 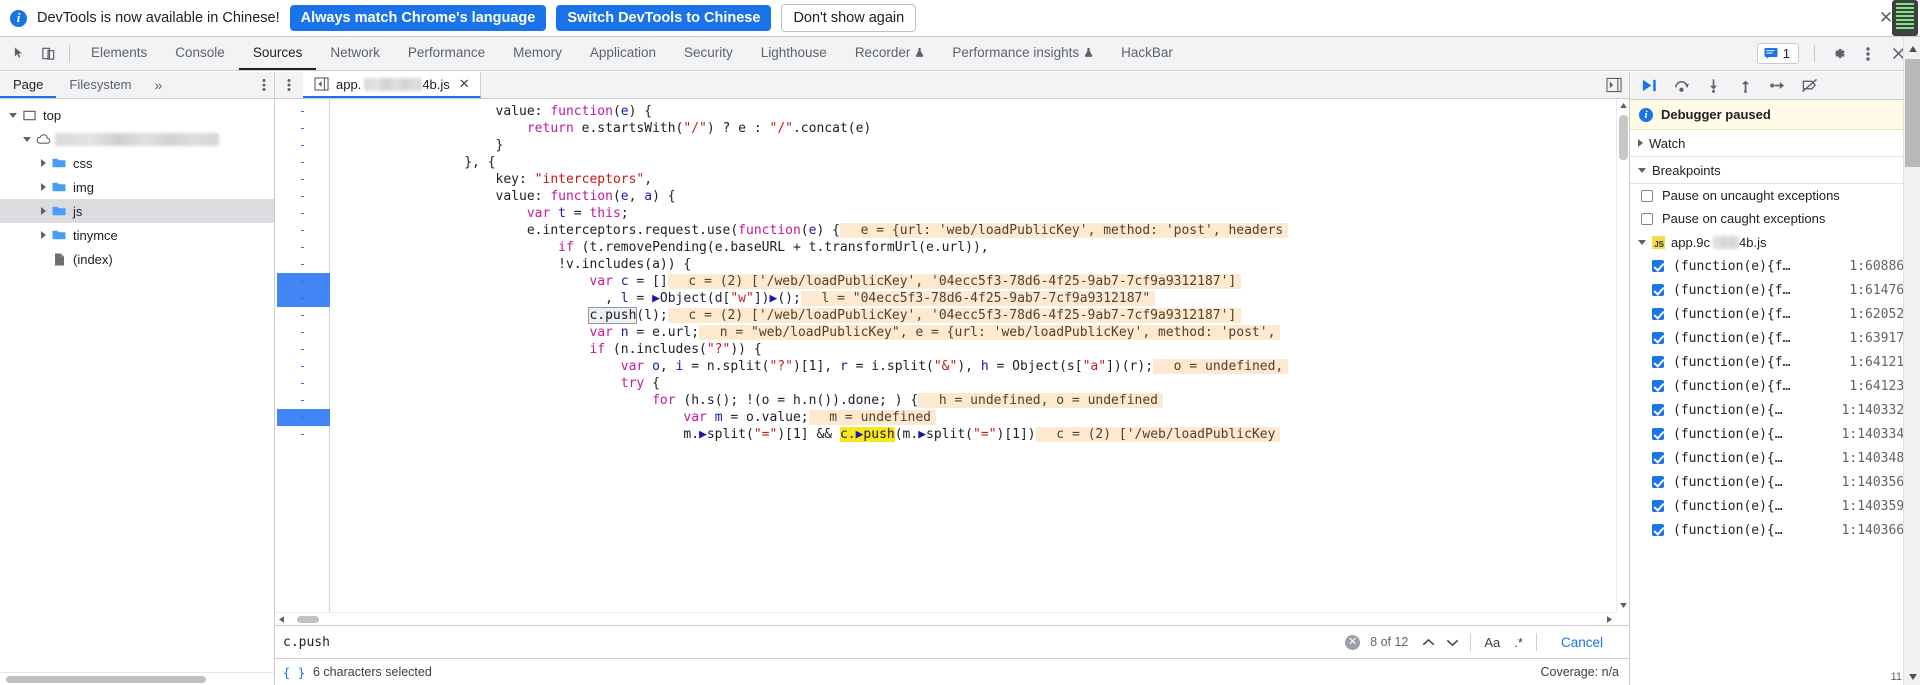 I want to click on breakpoint-row: (function(e){f… 1:608867, so click(x=1775, y=266).